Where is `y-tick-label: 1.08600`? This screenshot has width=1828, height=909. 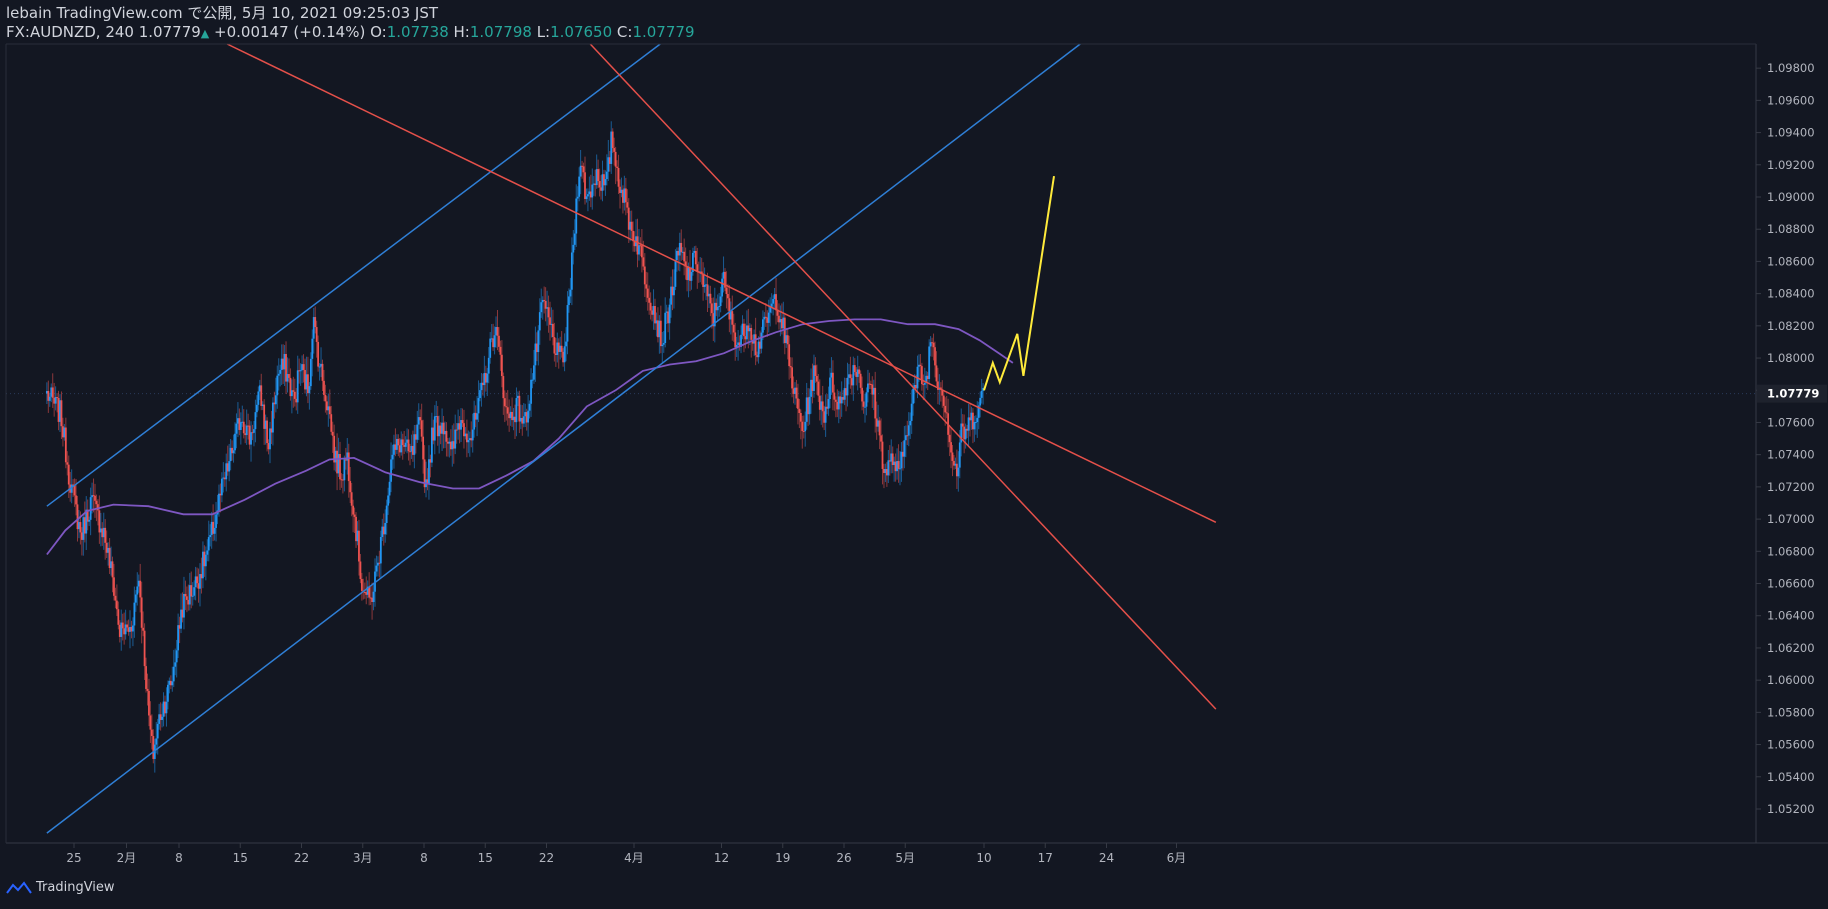 y-tick-label: 1.08600 is located at coordinates (1791, 261).